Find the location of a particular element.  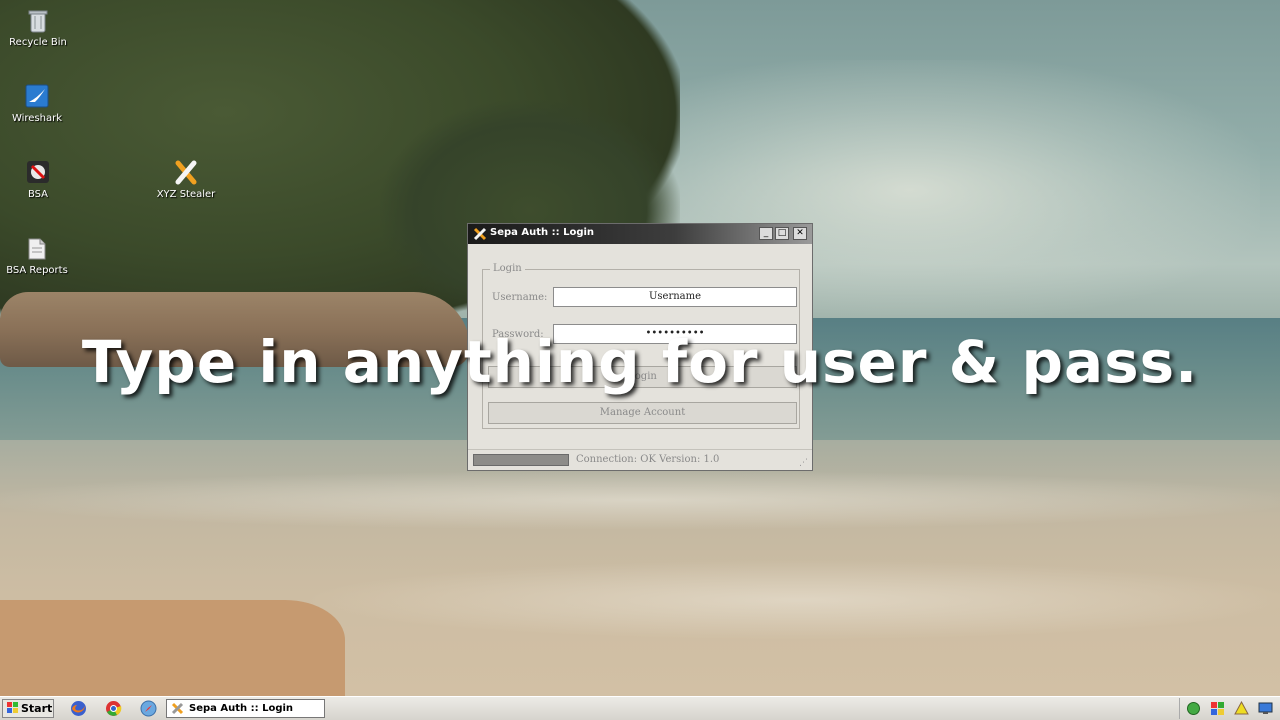

security-shield-icon is located at coordinates (1241, 708).